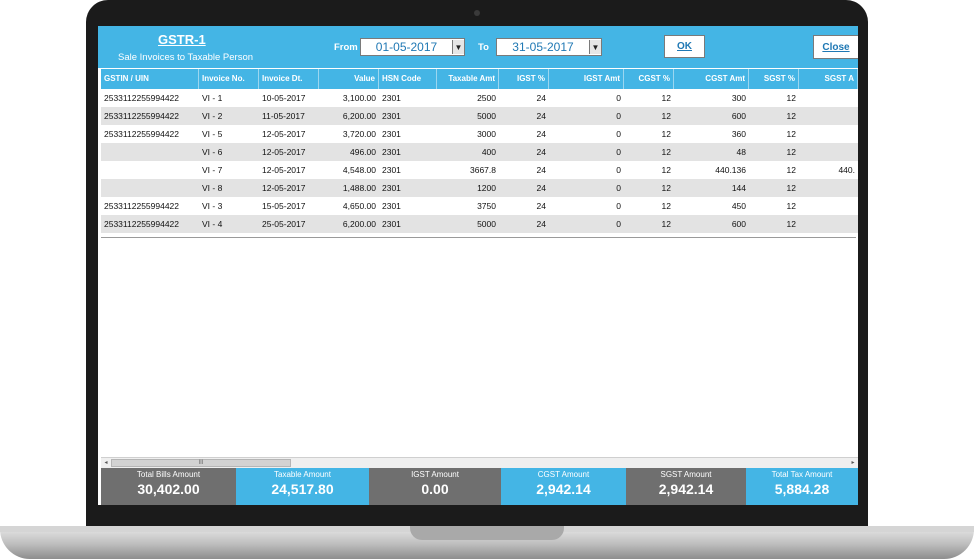  I want to click on column-header: HSN Code, so click(408, 79).